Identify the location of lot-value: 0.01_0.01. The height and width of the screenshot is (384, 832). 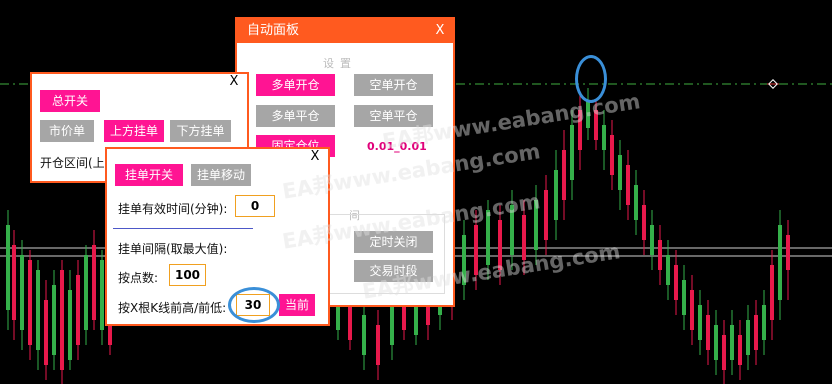
(397, 146).